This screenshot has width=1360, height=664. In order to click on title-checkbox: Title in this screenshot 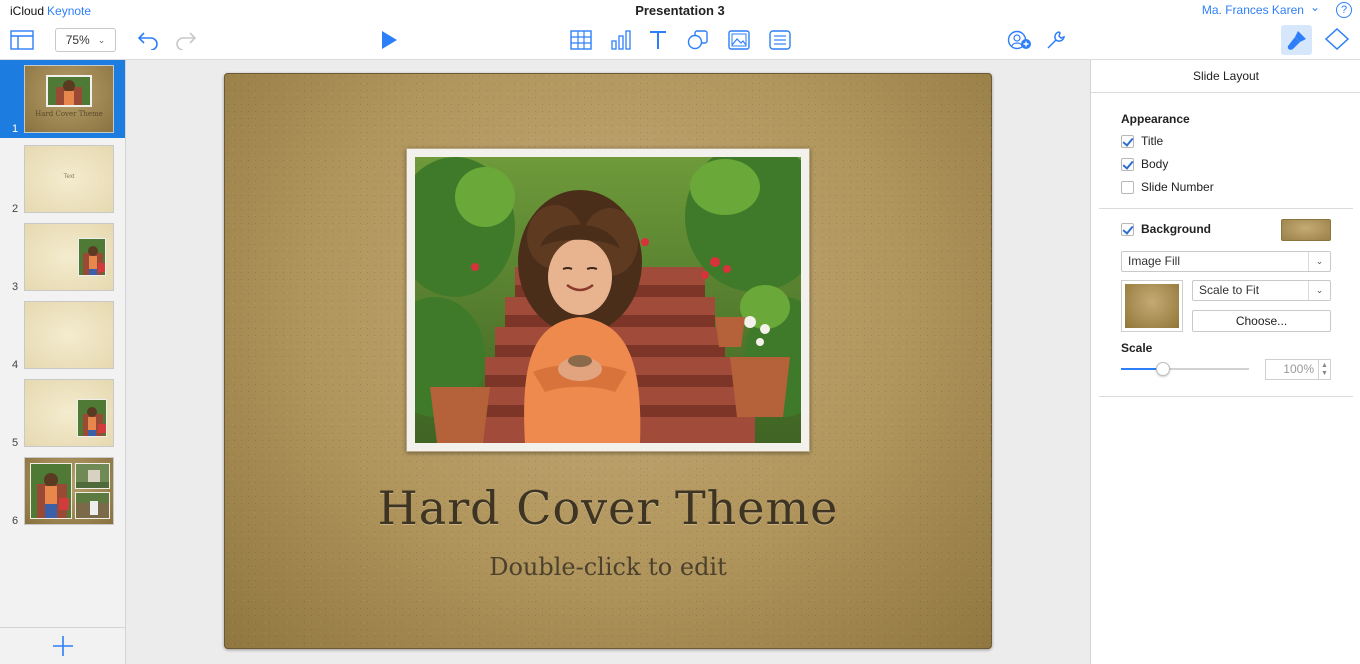, I will do `click(1142, 141)`.